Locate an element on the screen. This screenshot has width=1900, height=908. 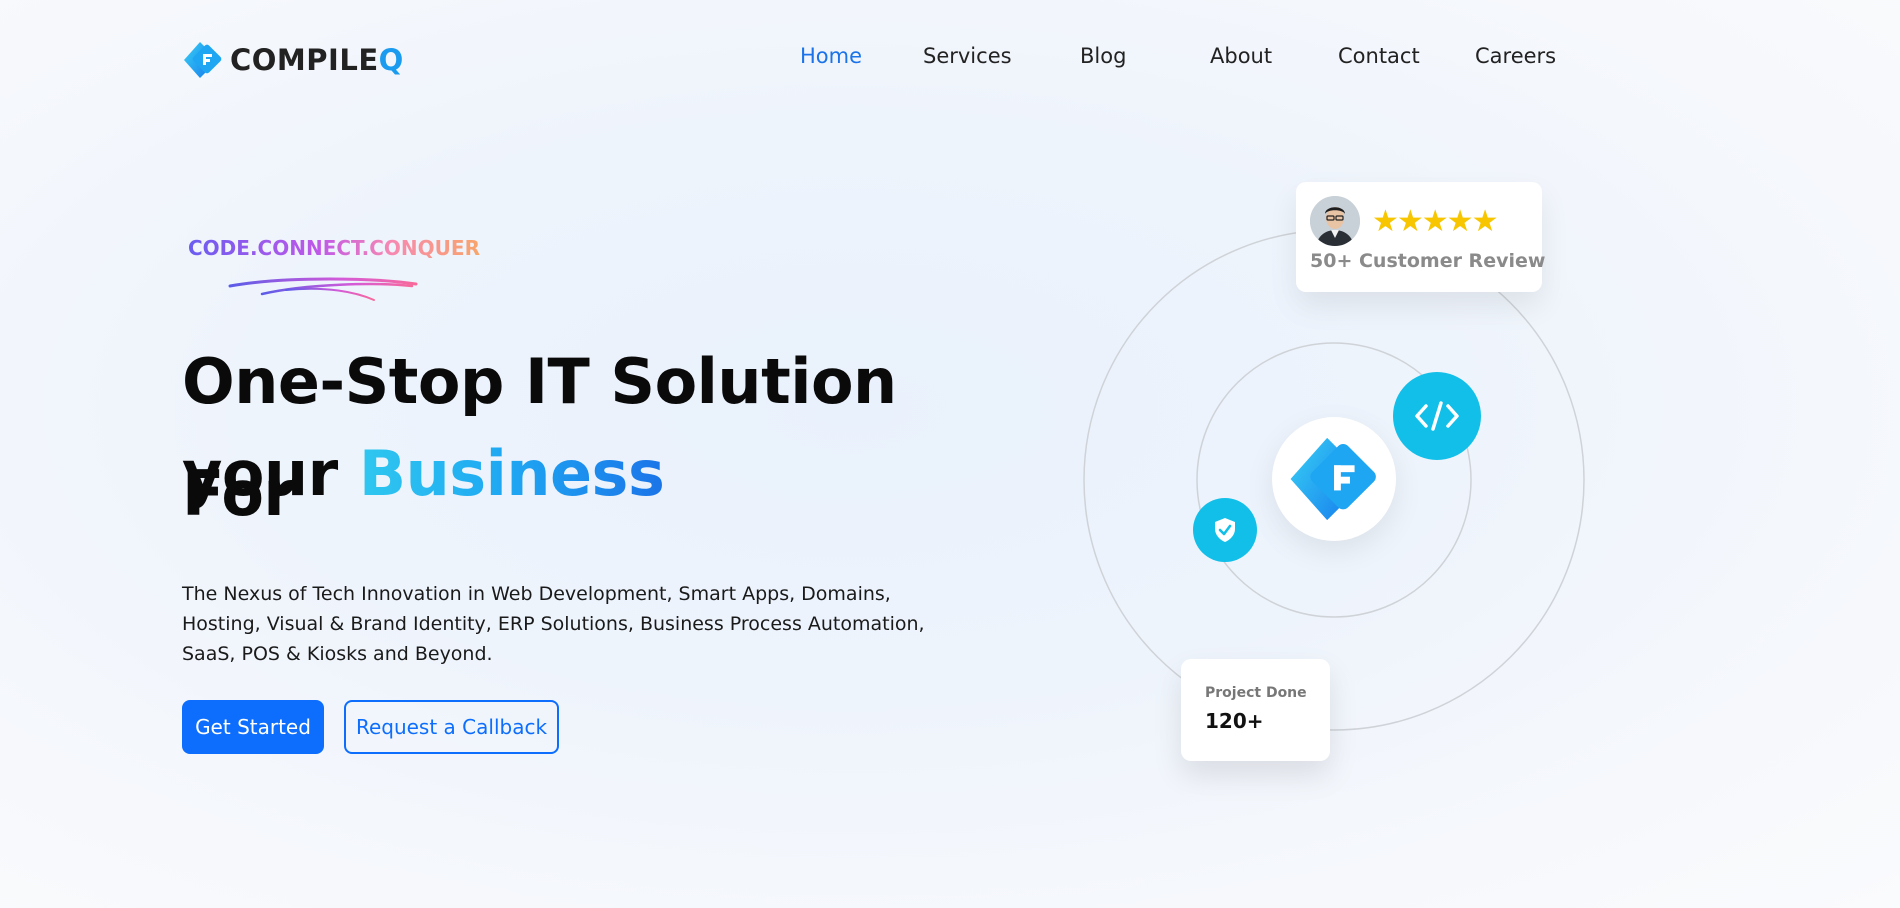
shield-check-icon is located at coordinates (1225, 530).